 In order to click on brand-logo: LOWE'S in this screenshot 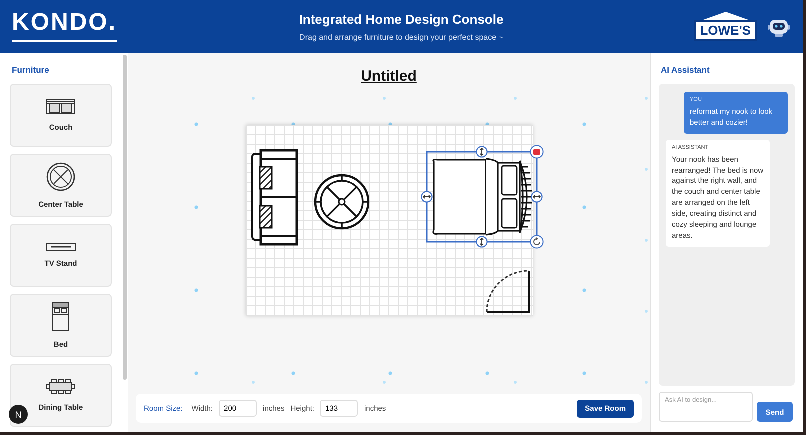, I will do `click(725, 26)`.